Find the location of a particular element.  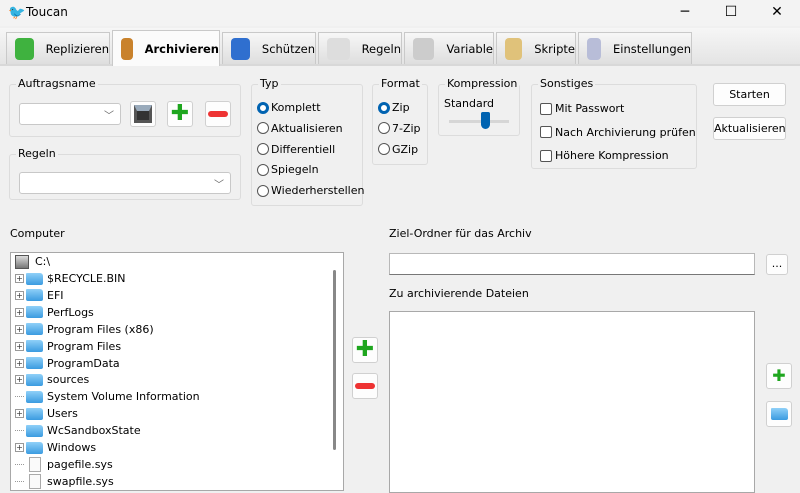

tab-regeln: Regeln is located at coordinates (360, 48).